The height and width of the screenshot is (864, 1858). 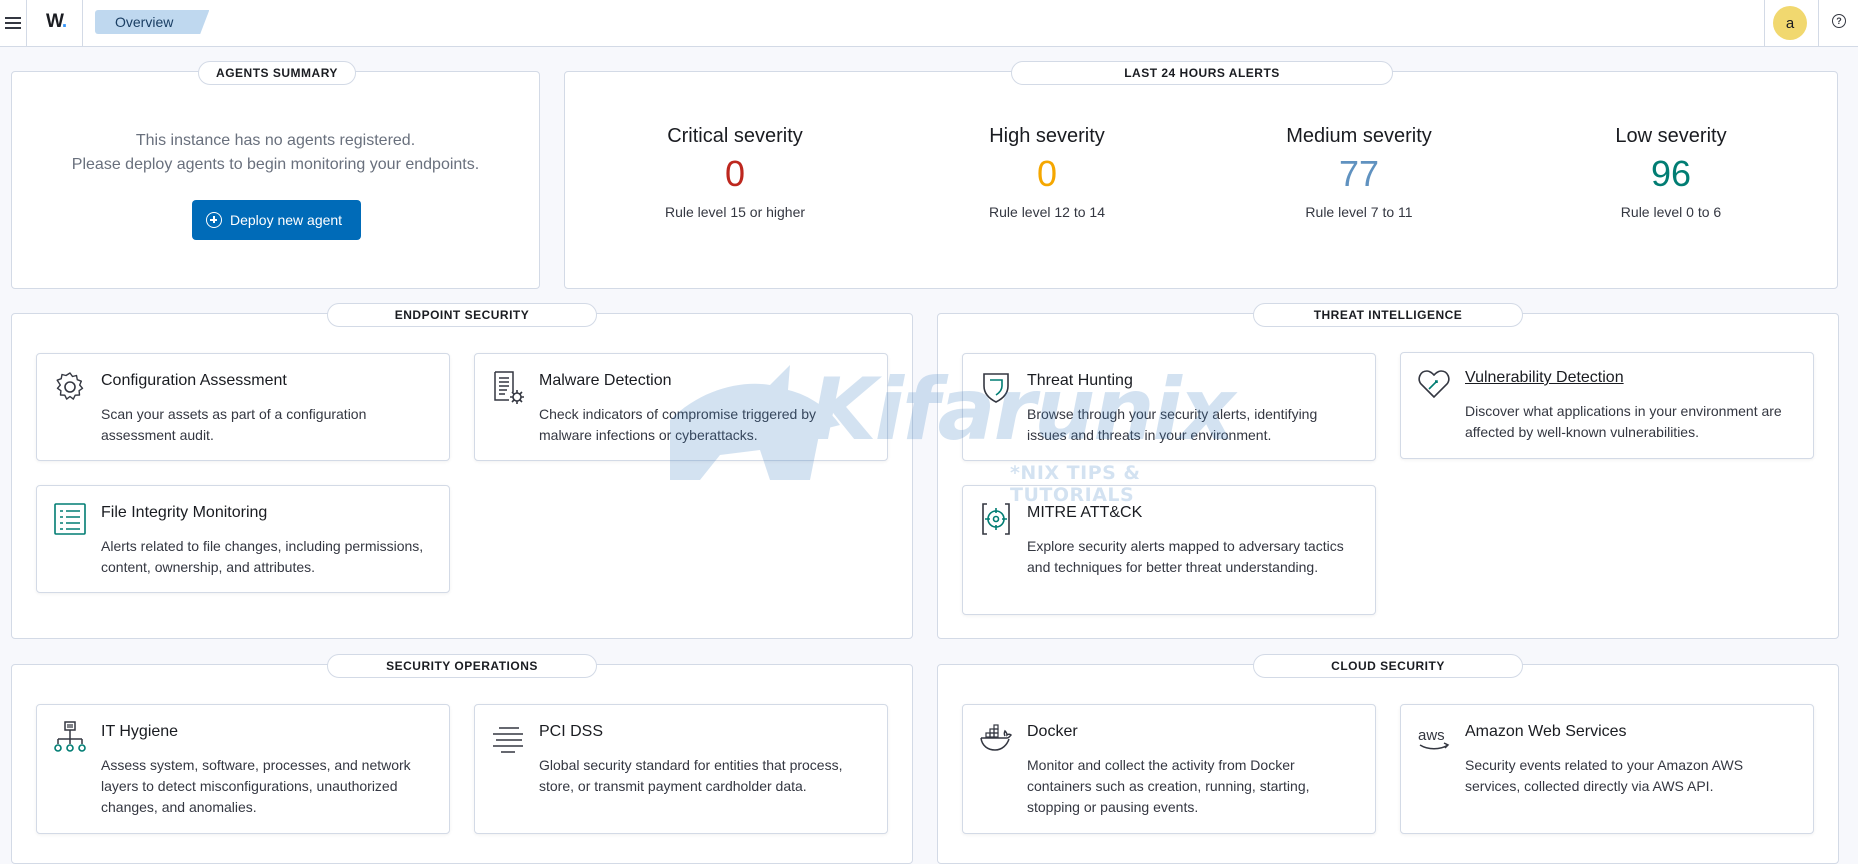 What do you see at coordinates (1085, 512) in the screenshot?
I see `card-title: MITRE ATT&CK` at bounding box center [1085, 512].